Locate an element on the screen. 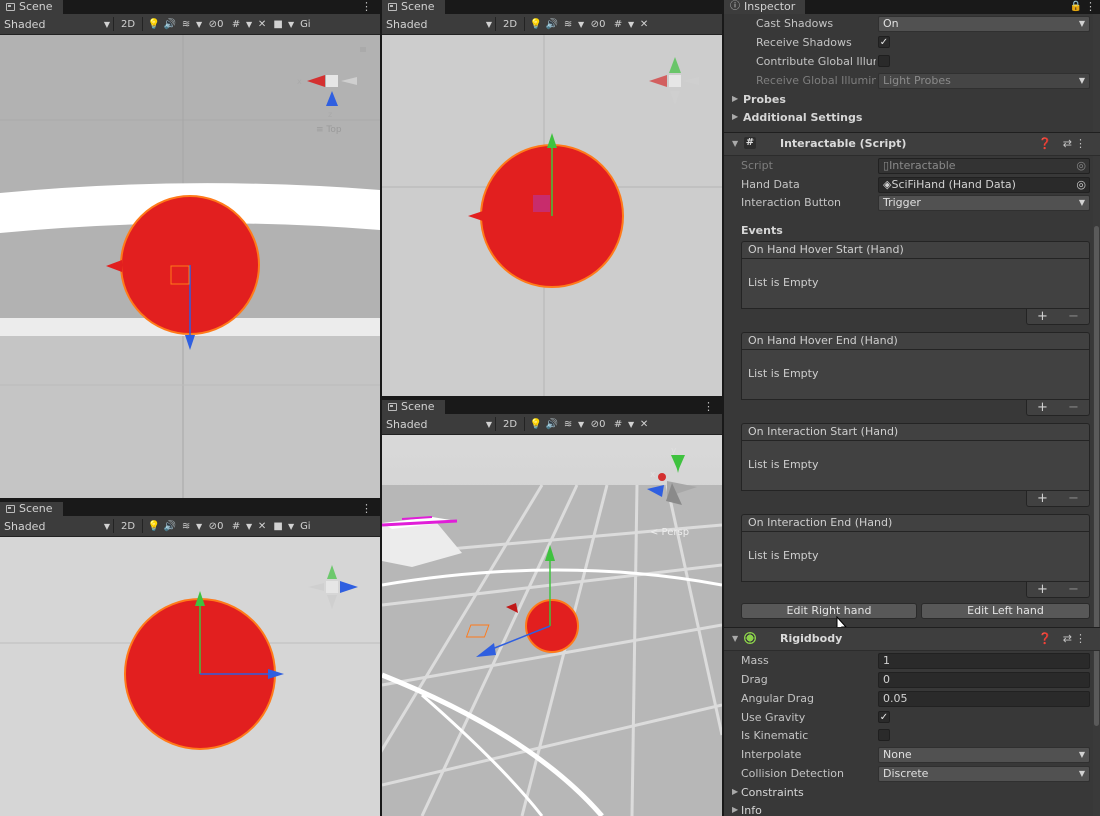 This screenshot has width=1100, height=816. object-picker-icon: ◎ is located at coordinates (1081, 185).